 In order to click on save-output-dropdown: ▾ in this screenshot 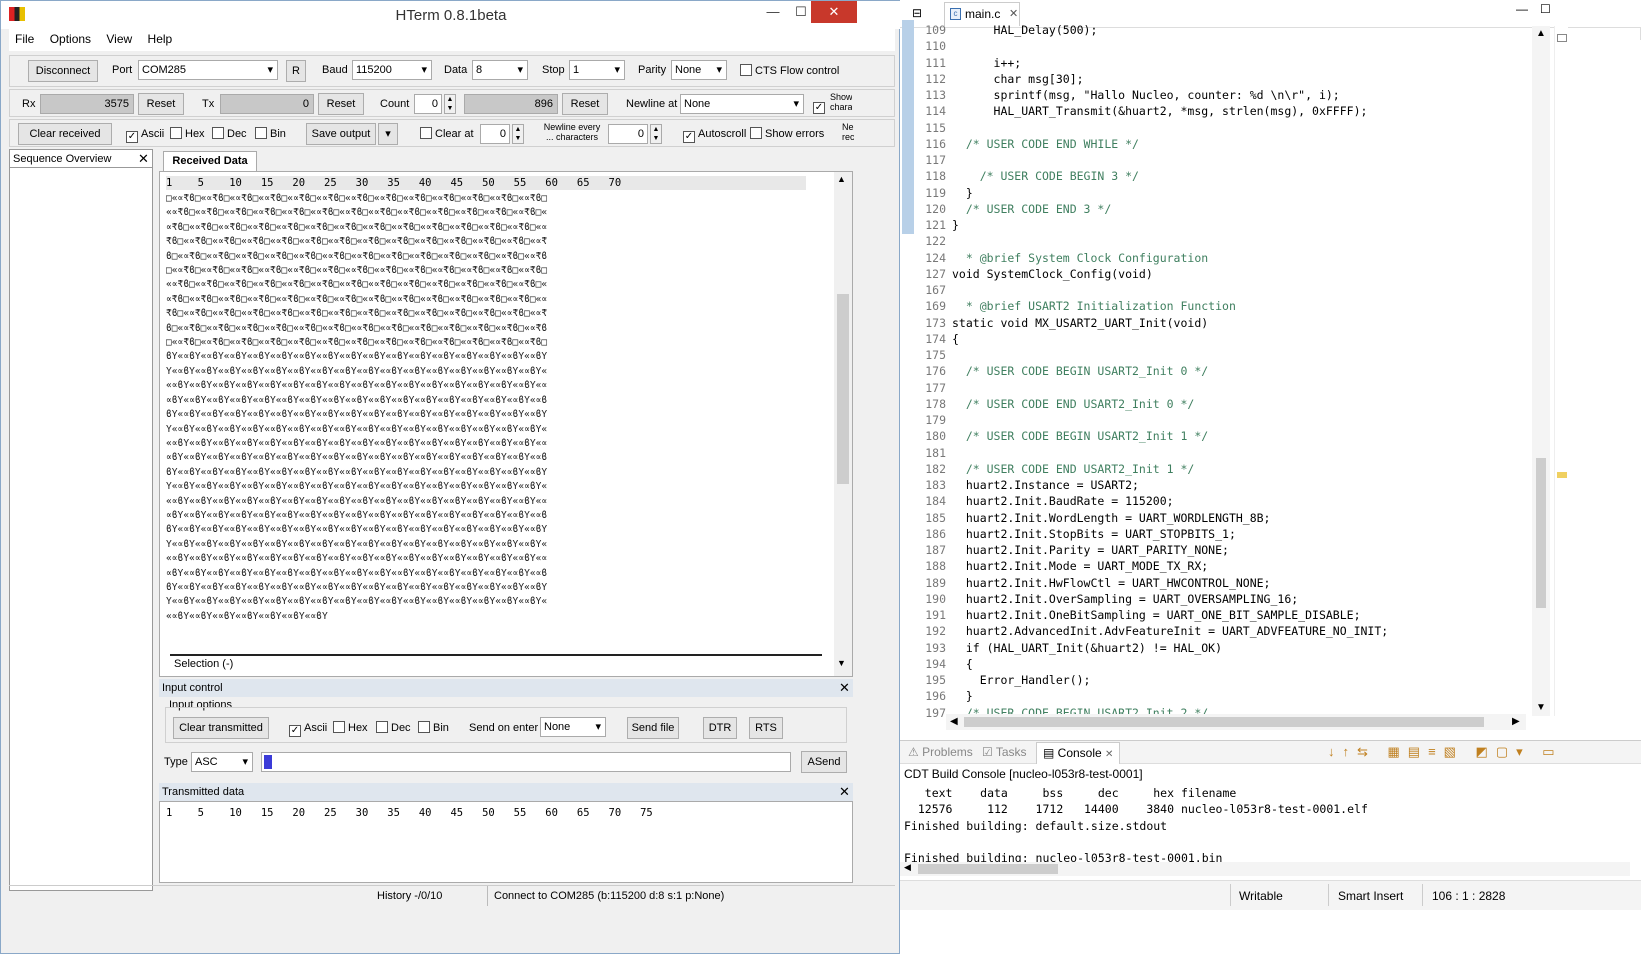, I will do `click(388, 134)`.